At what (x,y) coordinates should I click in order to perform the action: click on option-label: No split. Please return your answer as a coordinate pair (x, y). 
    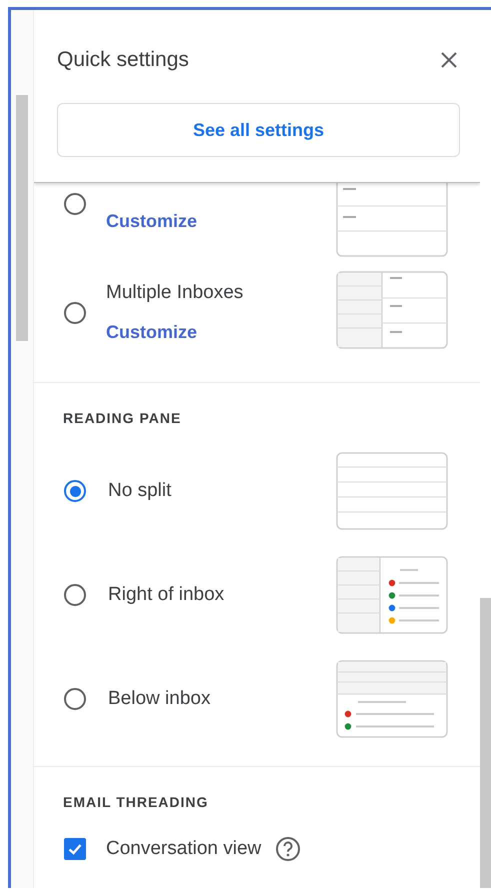
    Looking at the image, I should click on (140, 491).